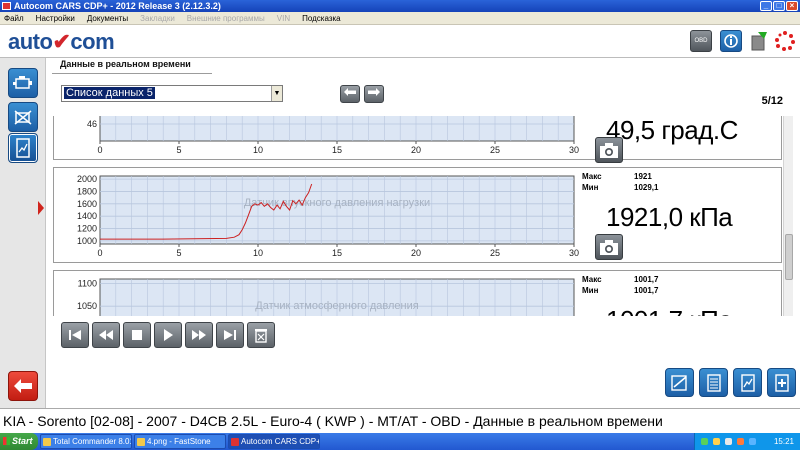 This screenshot has width=800, height=450. I want to click on y-tick-label: 1800, so click(87, 191).